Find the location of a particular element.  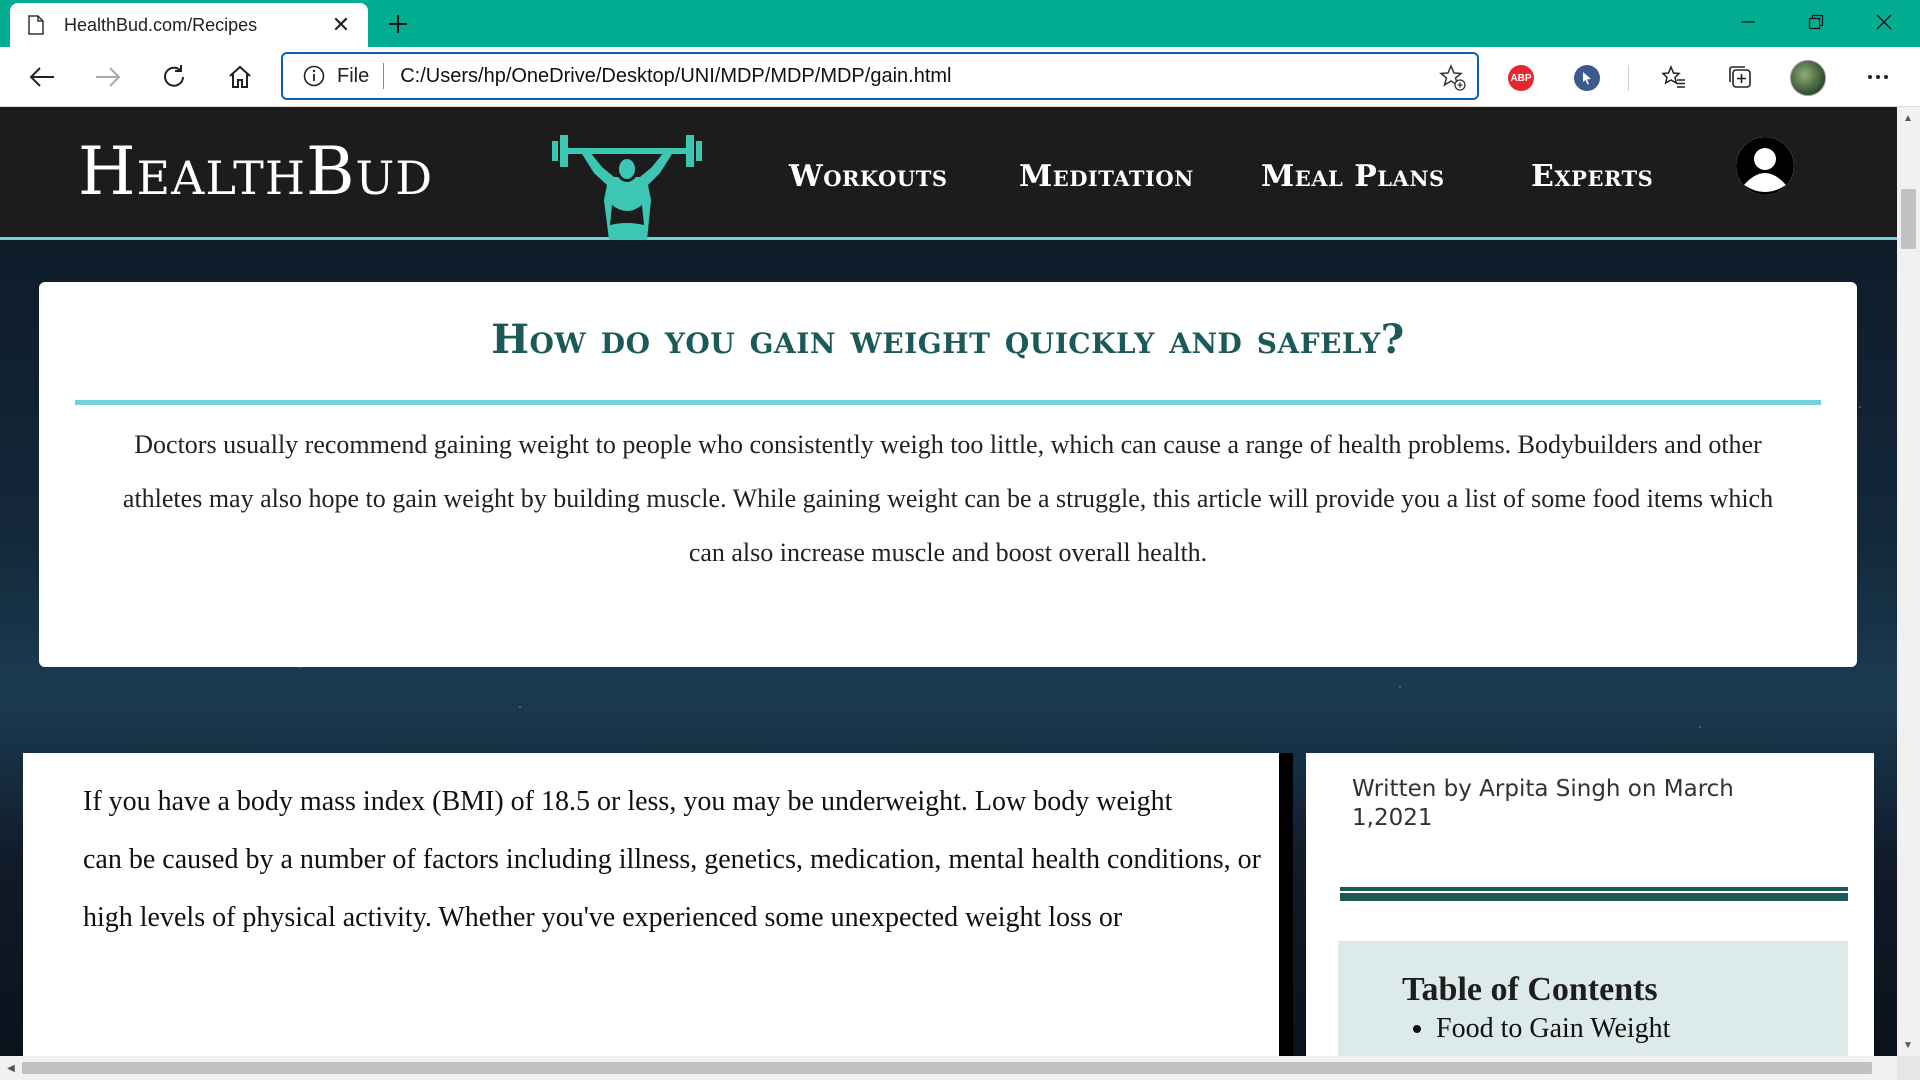

address-scheme: File is located at coordinates (353, 75).